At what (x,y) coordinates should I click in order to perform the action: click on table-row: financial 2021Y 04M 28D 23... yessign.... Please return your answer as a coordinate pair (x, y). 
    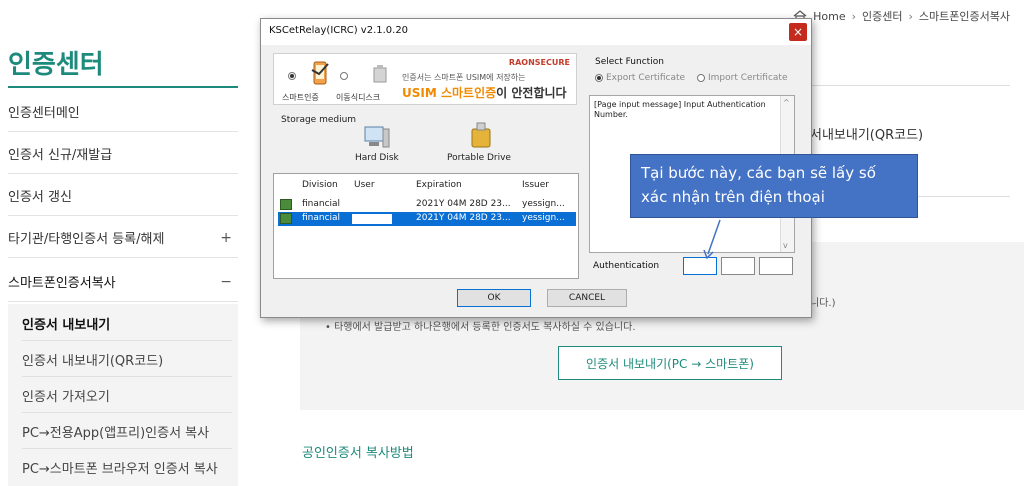
    Looking at the image, I should click on (427, 205).